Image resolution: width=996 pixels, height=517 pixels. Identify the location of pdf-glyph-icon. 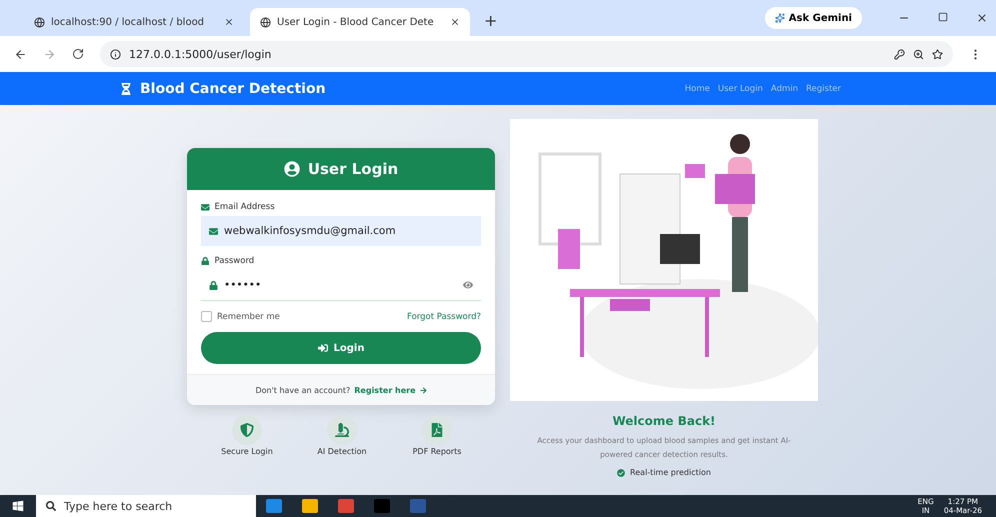
(437, 430).